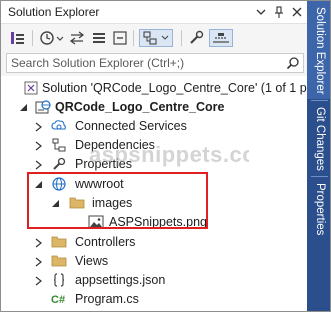  I want to click on program-label: Program.cs, so click(107, 299).